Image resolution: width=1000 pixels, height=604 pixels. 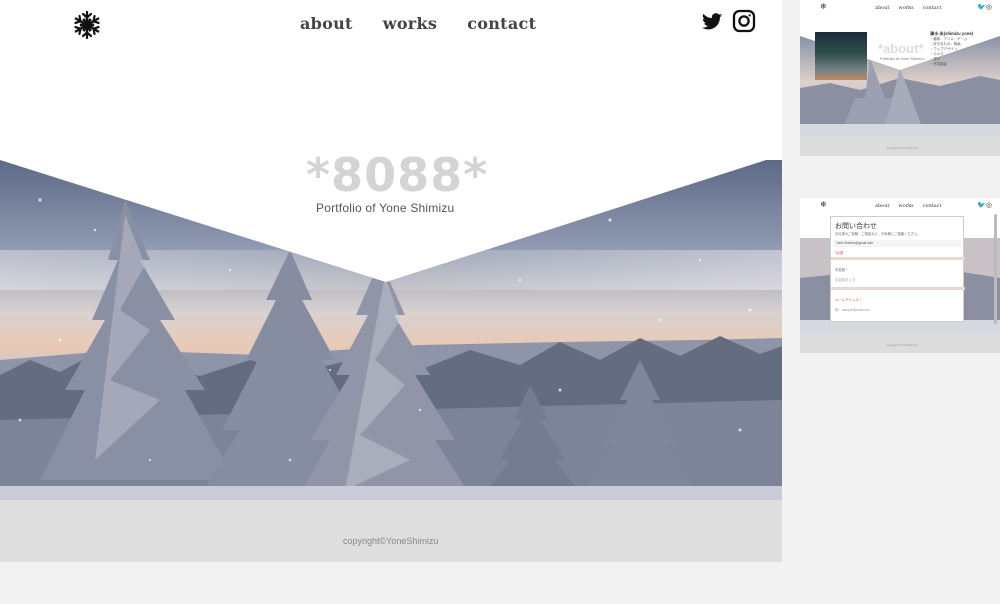 I want to click on nav-works-link: works, so click(x=410, y=23).